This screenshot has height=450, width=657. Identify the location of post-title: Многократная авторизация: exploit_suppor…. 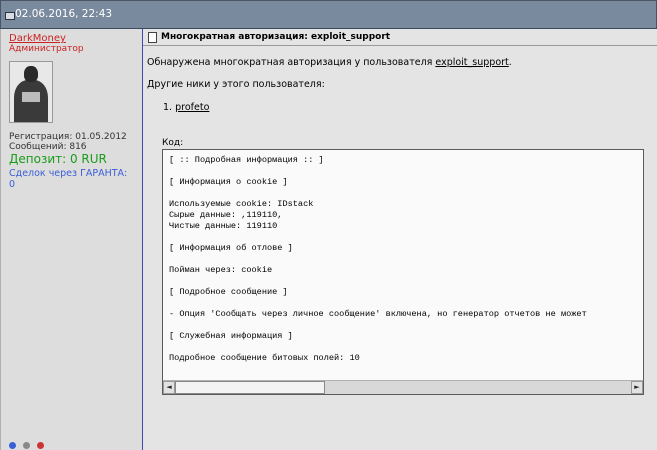
(276, 37).